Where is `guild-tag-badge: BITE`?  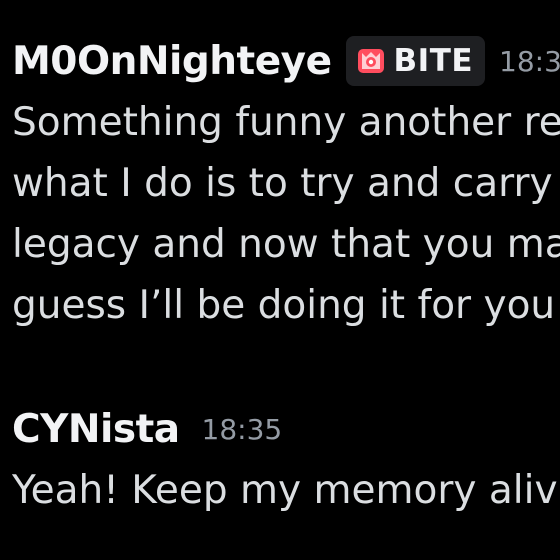 guild-tag-badge: BITE is located at coordinates (415, 61).